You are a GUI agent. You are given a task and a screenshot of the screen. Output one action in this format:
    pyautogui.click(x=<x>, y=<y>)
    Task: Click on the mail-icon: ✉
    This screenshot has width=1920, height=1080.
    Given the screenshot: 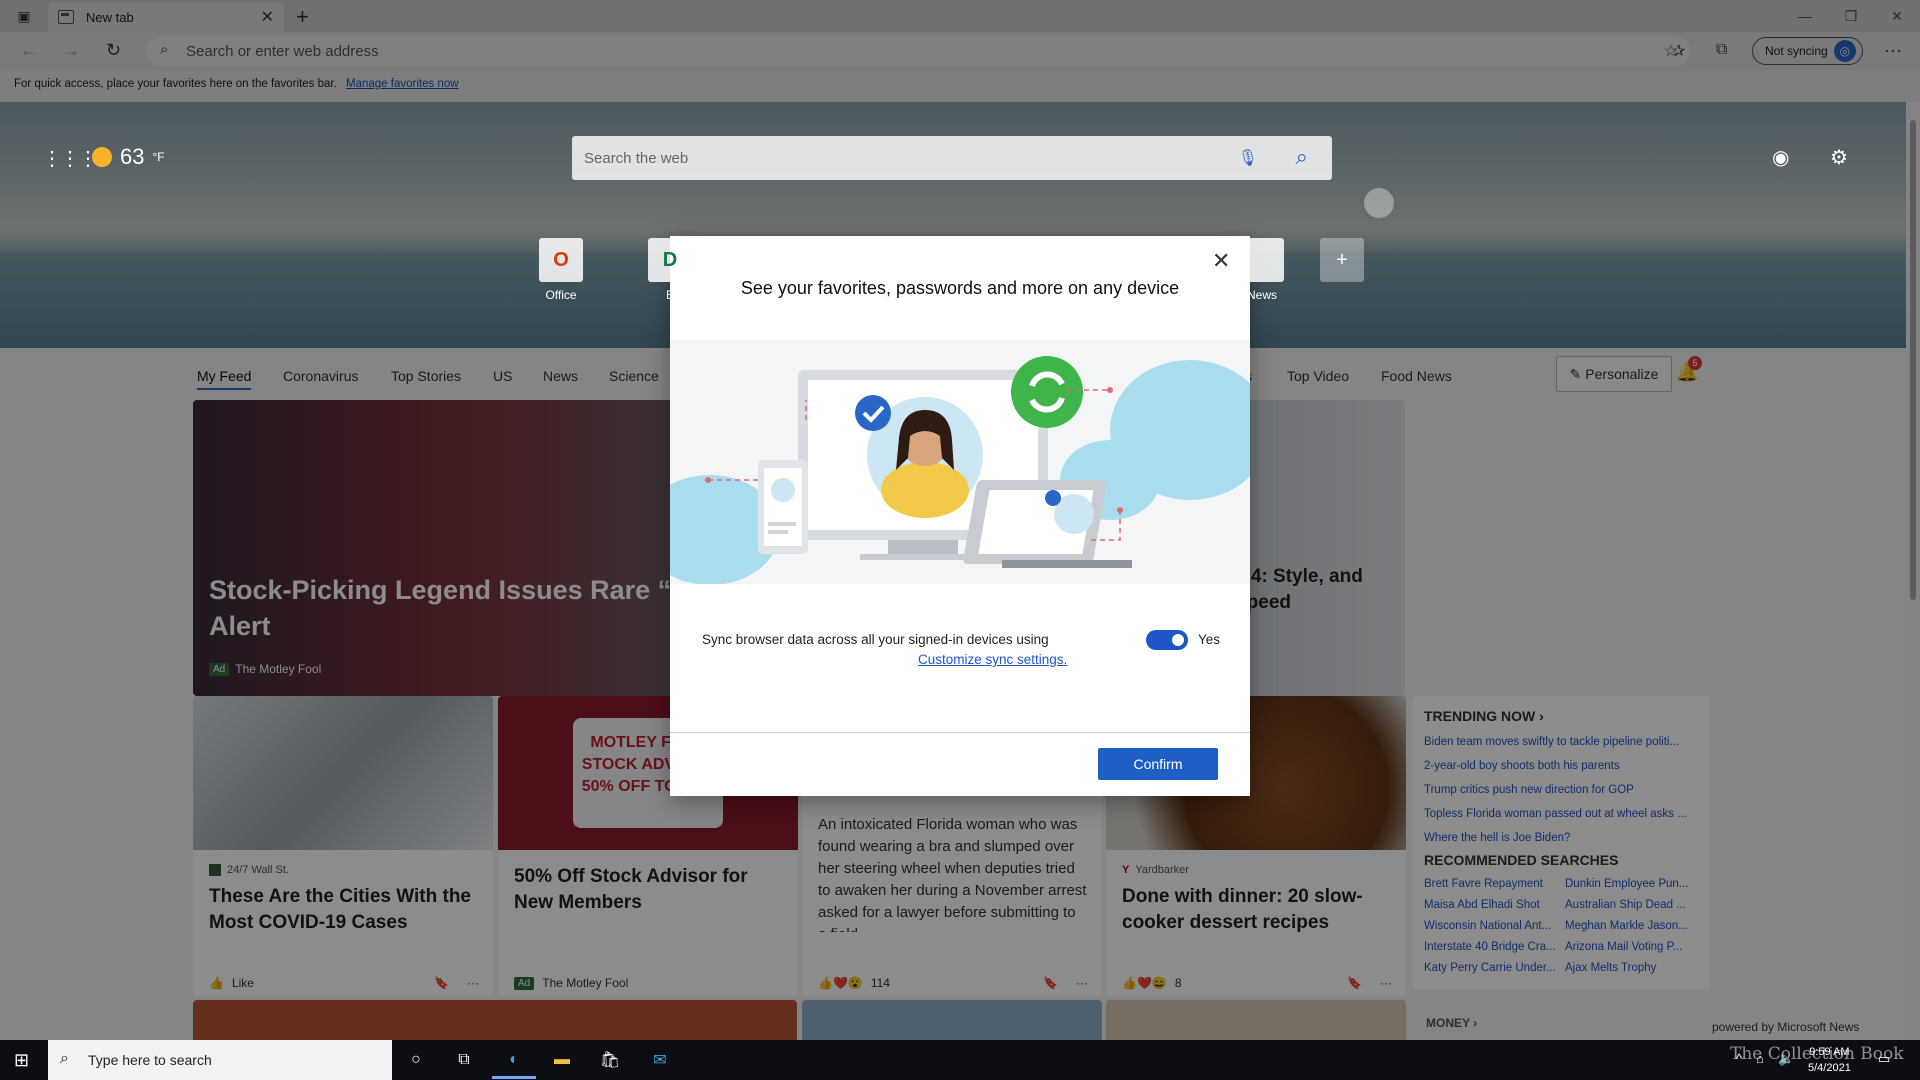 What is the action you would take?
    pyautogui.click(x=660, y=1060)
    